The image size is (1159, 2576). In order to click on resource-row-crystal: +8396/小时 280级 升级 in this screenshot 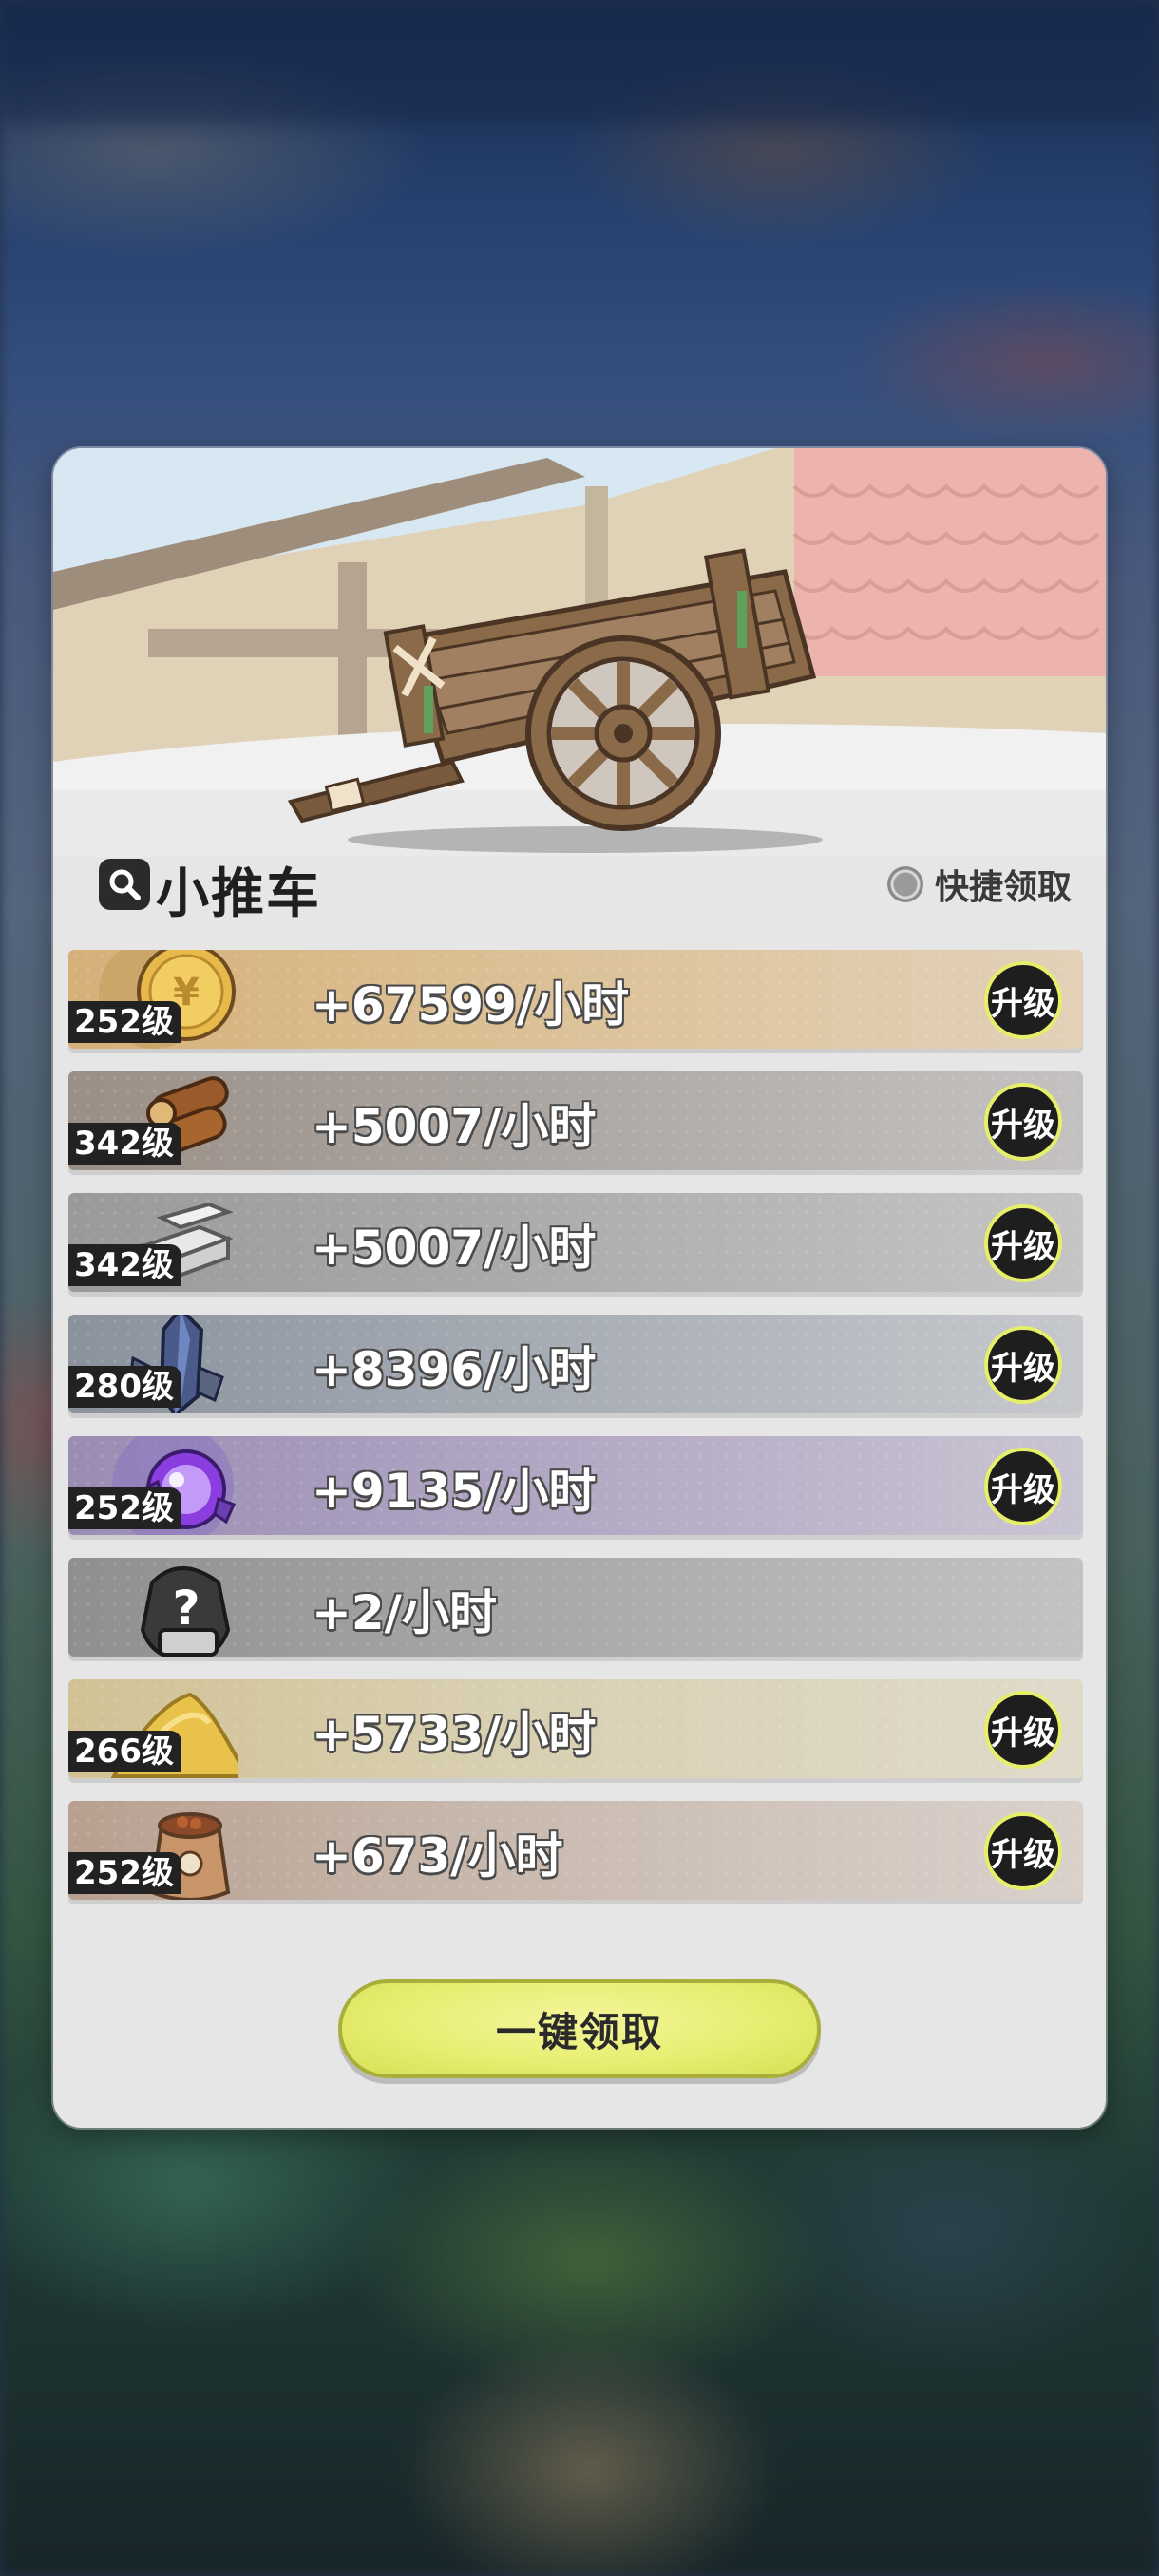, I will do `click(575, 1364)`.